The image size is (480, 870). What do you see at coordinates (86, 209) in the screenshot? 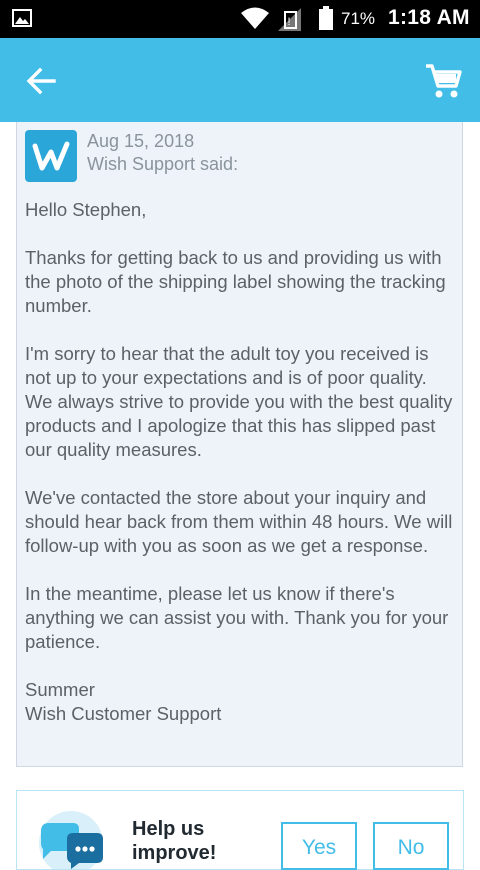
I see `message-greeting: Hello Stephen,` at bounding box center [86, 209].